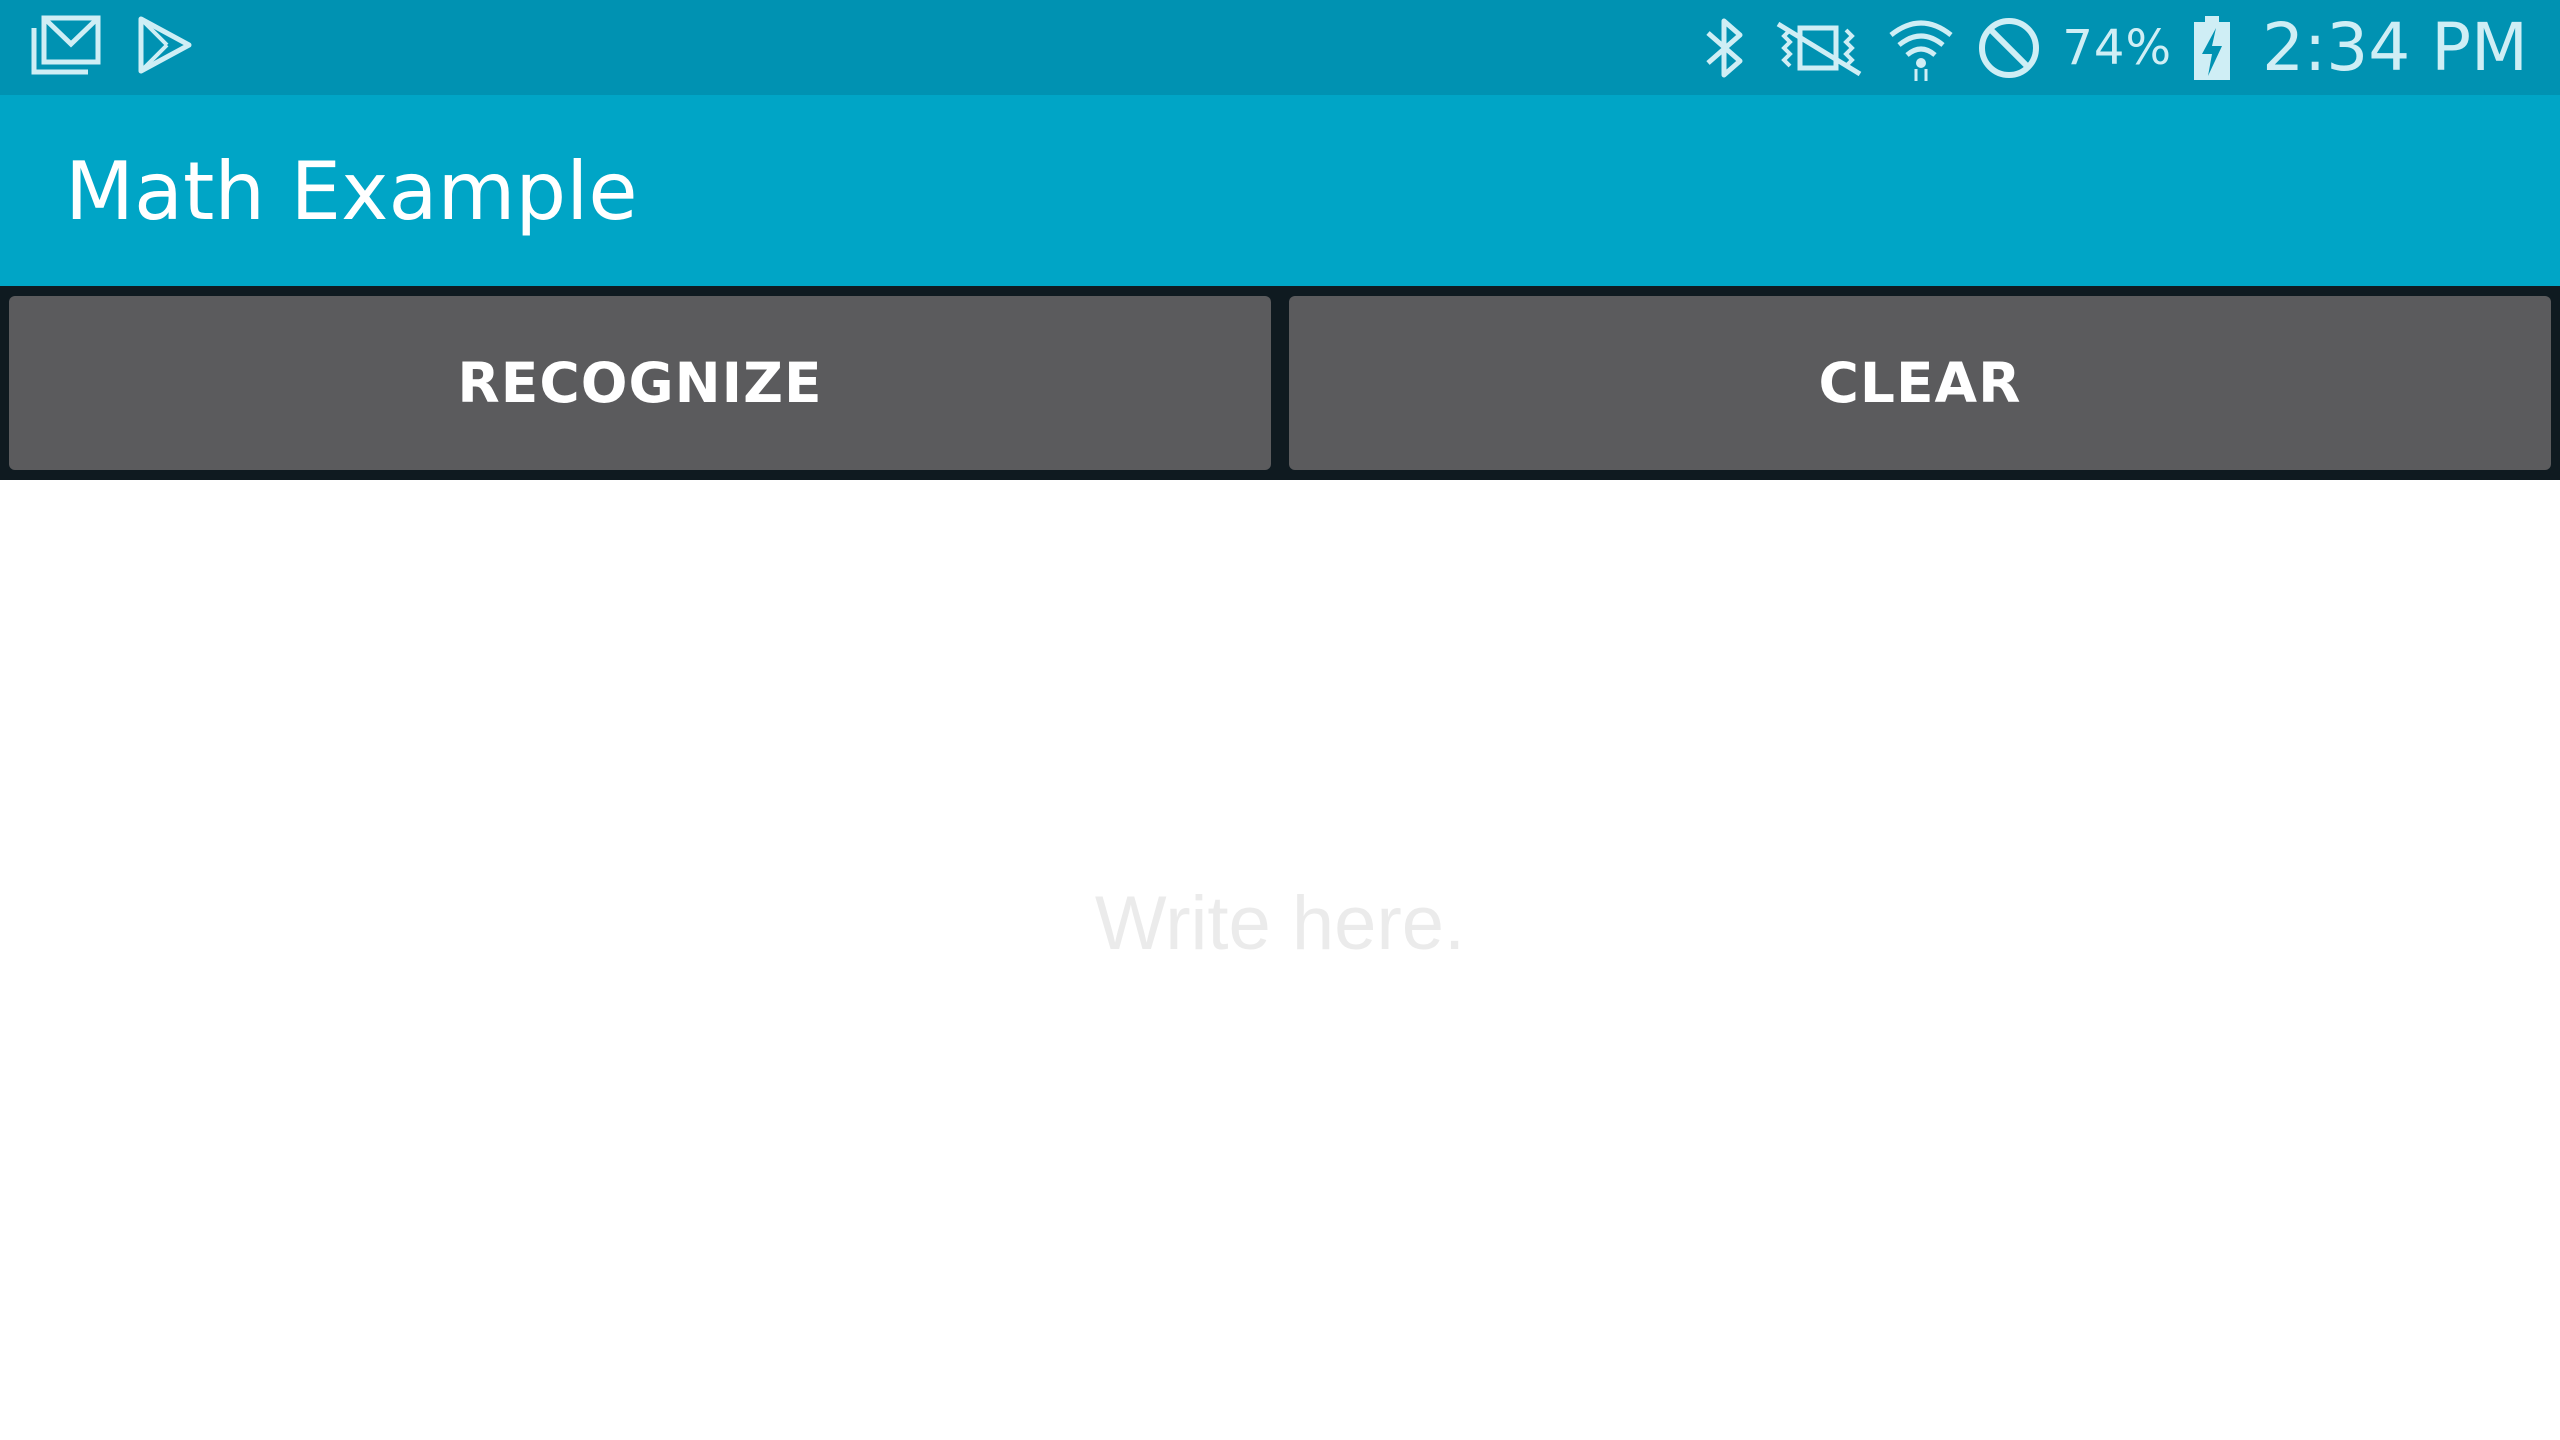  What do you see at coordinates (351, 191) in the screenshot?
I see `app-title: Math Example` at bounding box center [351, 191].